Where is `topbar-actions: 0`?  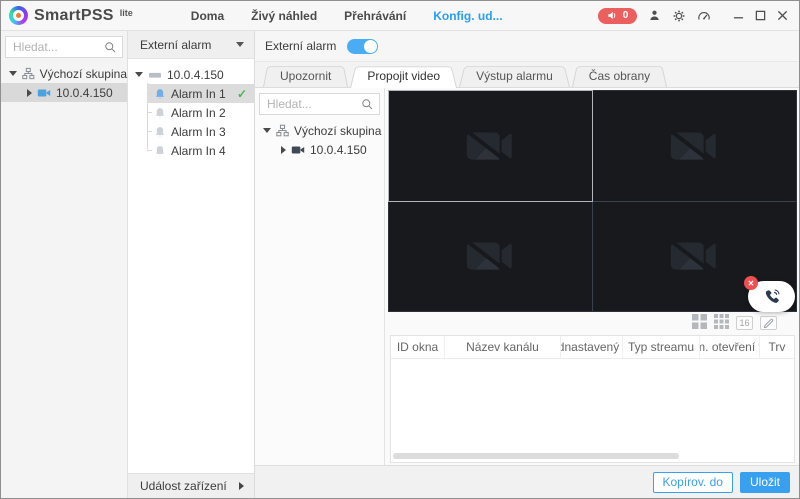
topbar-actions: 0 is located at coordinates (694, 16).